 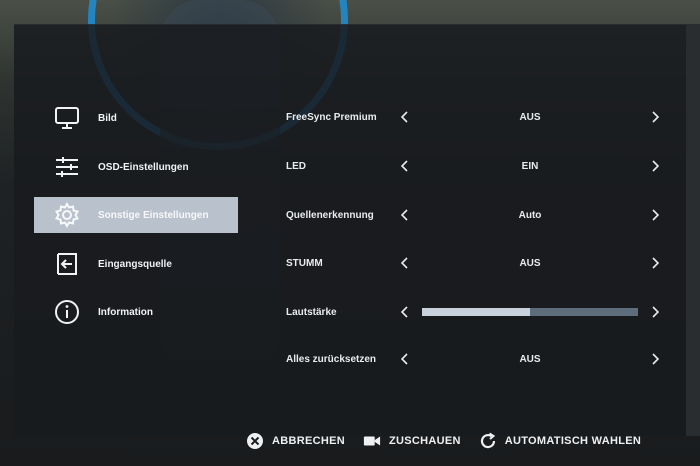 I want to click on sidebar-item-sonstige-einstellungen: Sonstige Einstellungen, so click(x=136, y=215).